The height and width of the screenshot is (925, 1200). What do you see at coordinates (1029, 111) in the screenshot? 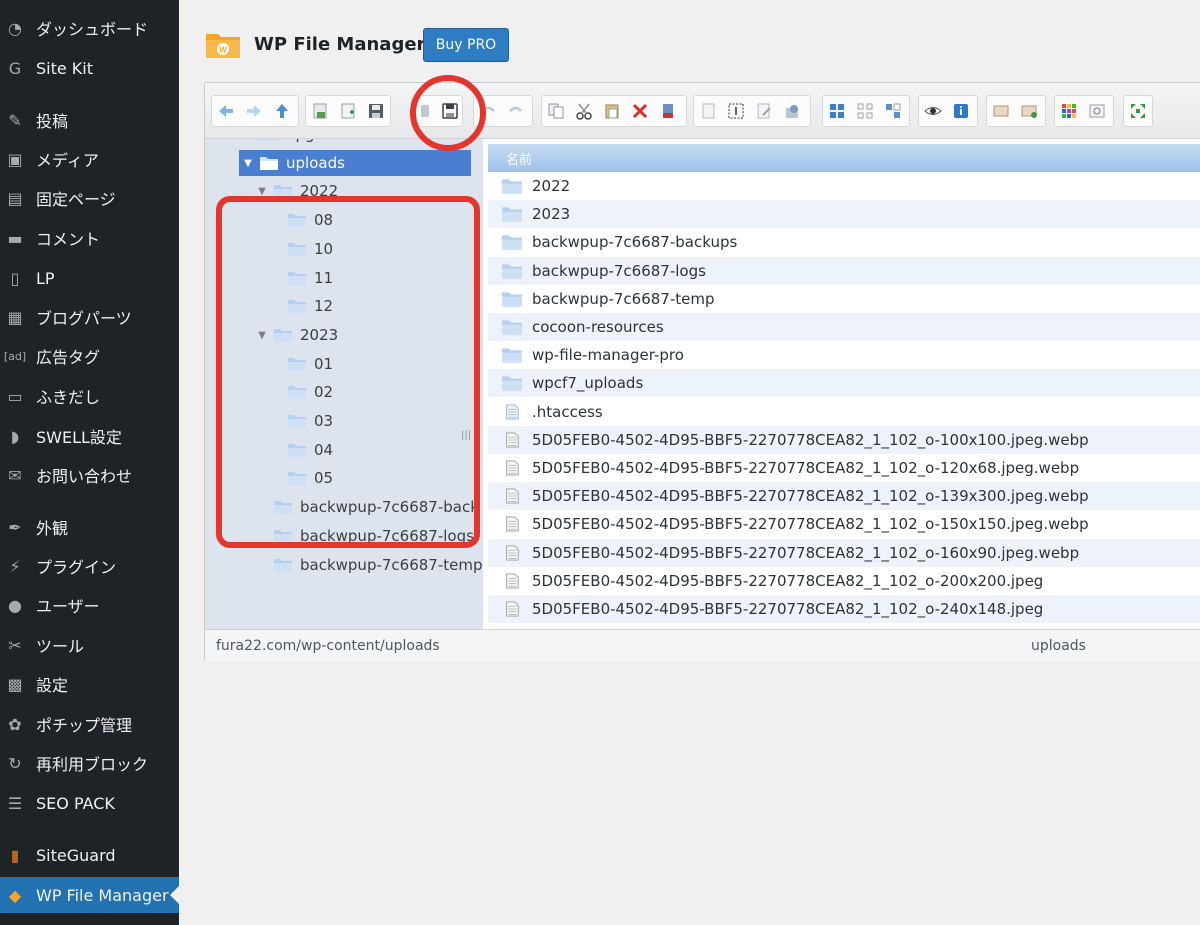
I see `upload-icon` at bounding box center [1029, 111].